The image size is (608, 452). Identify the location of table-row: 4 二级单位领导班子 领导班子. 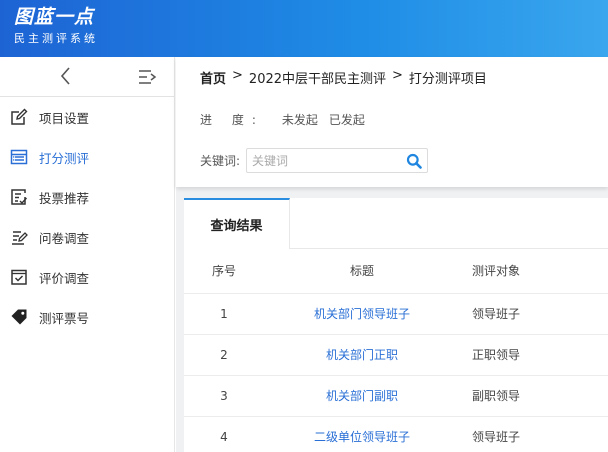
(396, 434).